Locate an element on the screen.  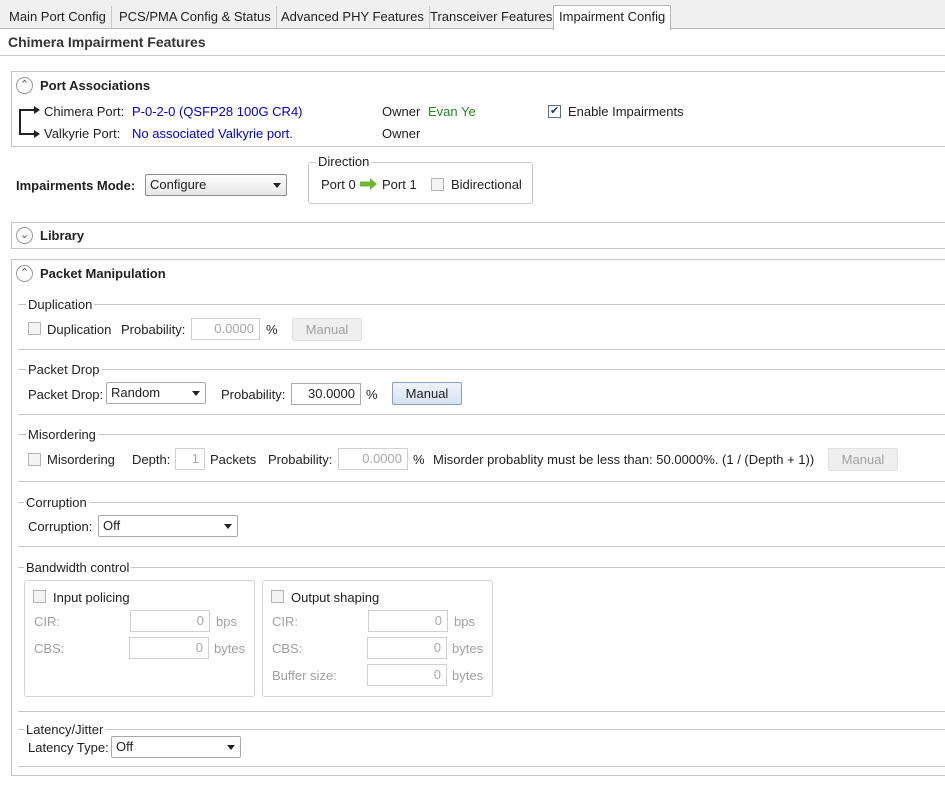
duplication-probability-input: 0.0000 is located at coordinates (225, 329).